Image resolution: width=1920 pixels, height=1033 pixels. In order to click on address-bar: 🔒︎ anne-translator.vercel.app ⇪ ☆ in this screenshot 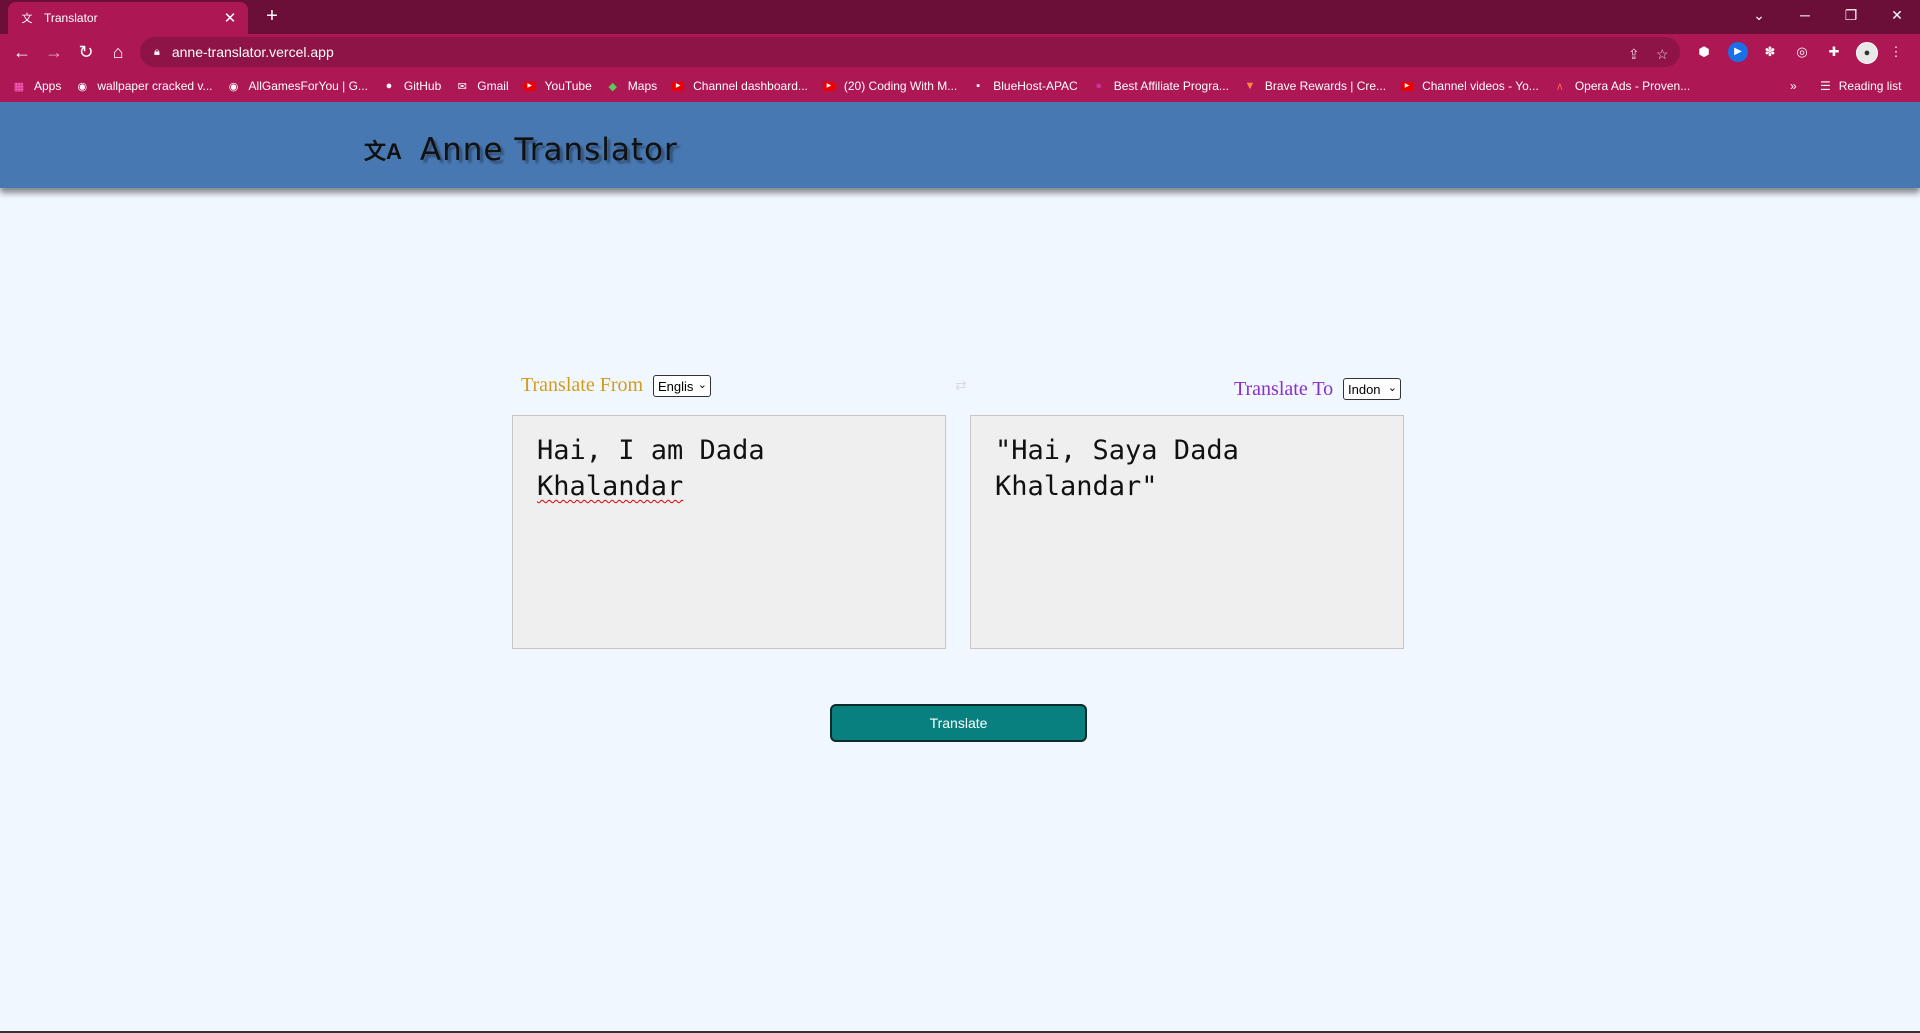, I will do `click(910, 52)`.